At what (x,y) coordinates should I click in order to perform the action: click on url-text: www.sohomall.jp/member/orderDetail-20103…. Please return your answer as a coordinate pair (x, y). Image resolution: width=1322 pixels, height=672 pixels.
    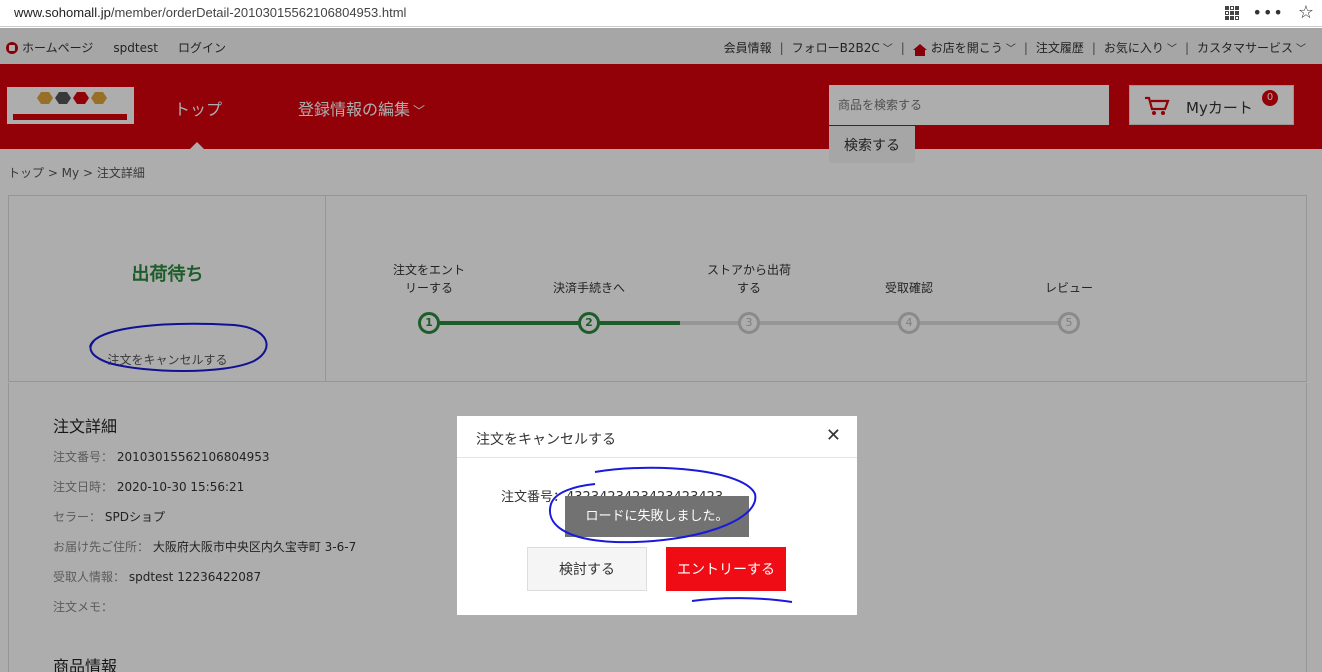
    Looking at the image, I should click on (210, 12).